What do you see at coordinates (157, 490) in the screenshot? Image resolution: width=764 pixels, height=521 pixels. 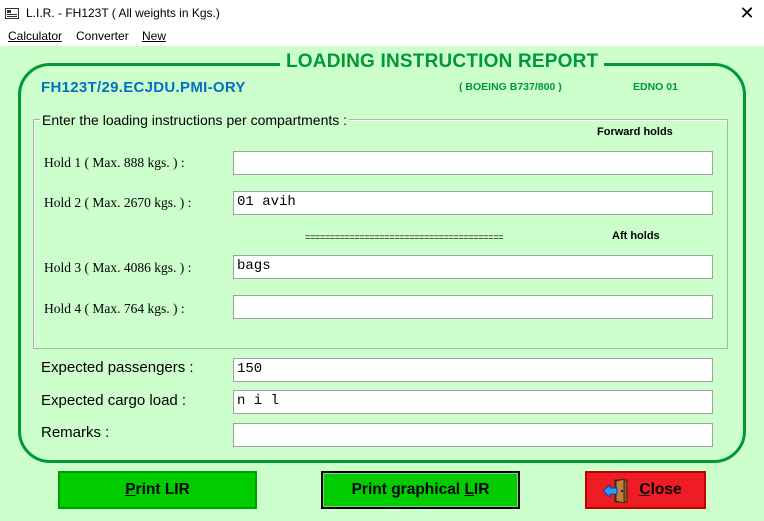 I see `print-lir-button: Print LIR` at bounding box center [157, 490].